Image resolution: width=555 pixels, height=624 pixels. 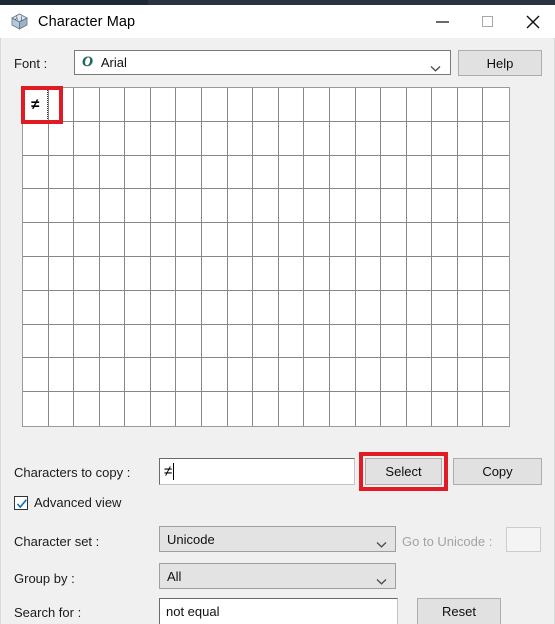 I want to click on character-set-dropdown: Unicode, so click(x=277, y=539).